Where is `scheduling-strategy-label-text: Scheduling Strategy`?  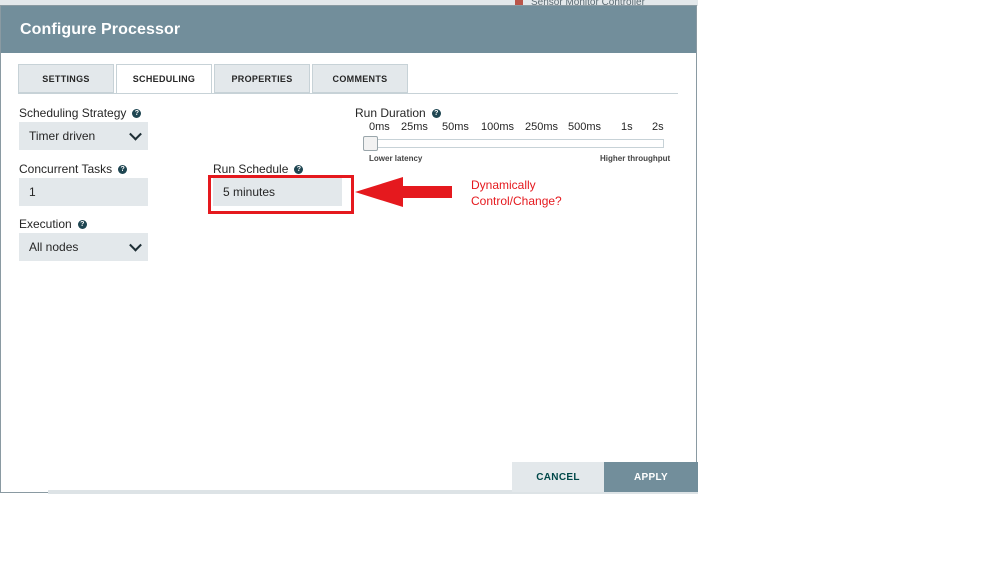 scheduling-strategy-label-text: Scheduling Strategy is located at coordinates (73, 113).